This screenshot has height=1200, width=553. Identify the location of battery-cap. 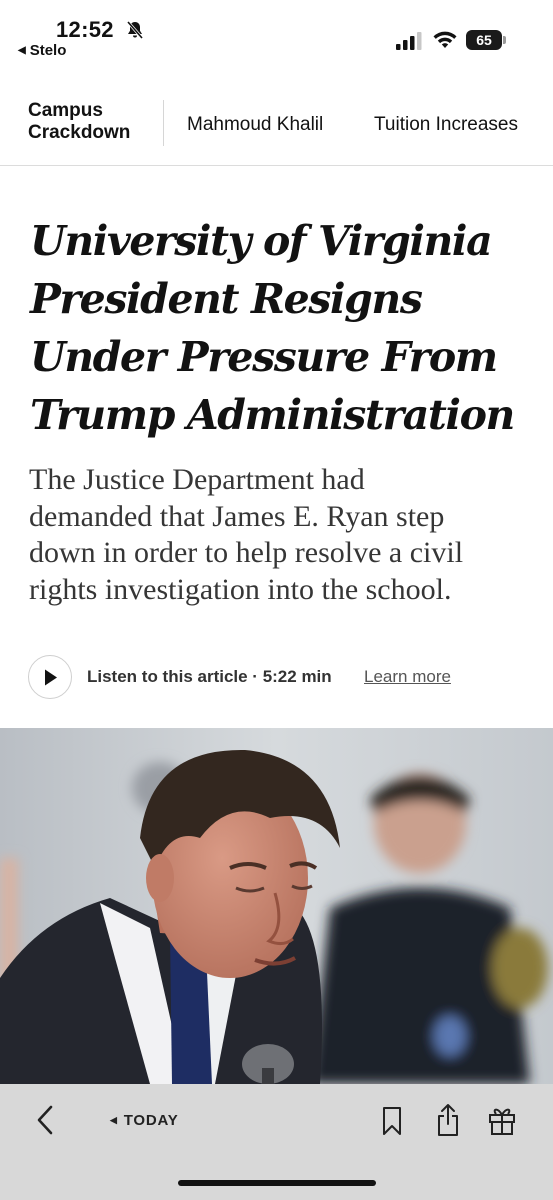
(504, 40).